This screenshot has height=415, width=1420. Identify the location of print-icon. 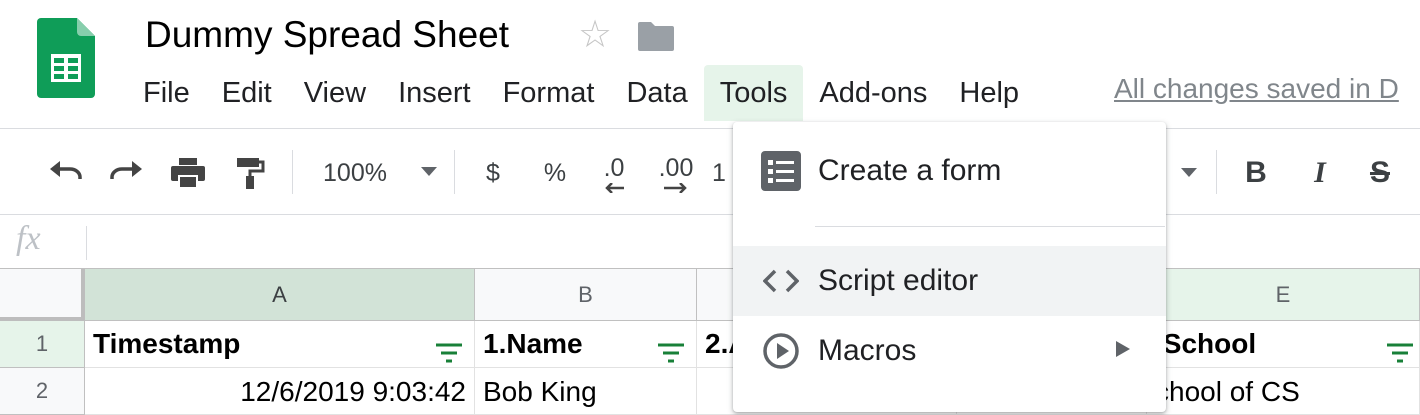
(188, 173).